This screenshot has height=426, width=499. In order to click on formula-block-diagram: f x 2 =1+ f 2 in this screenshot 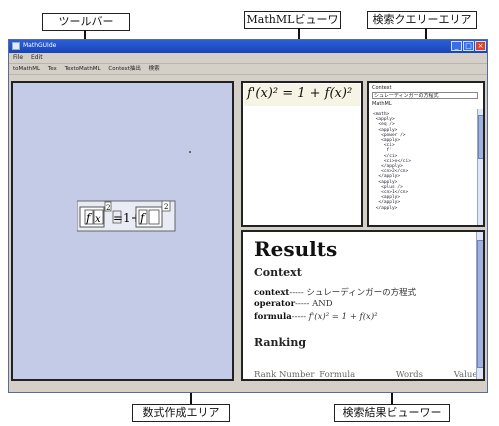, I will do `click(127, 215)`.